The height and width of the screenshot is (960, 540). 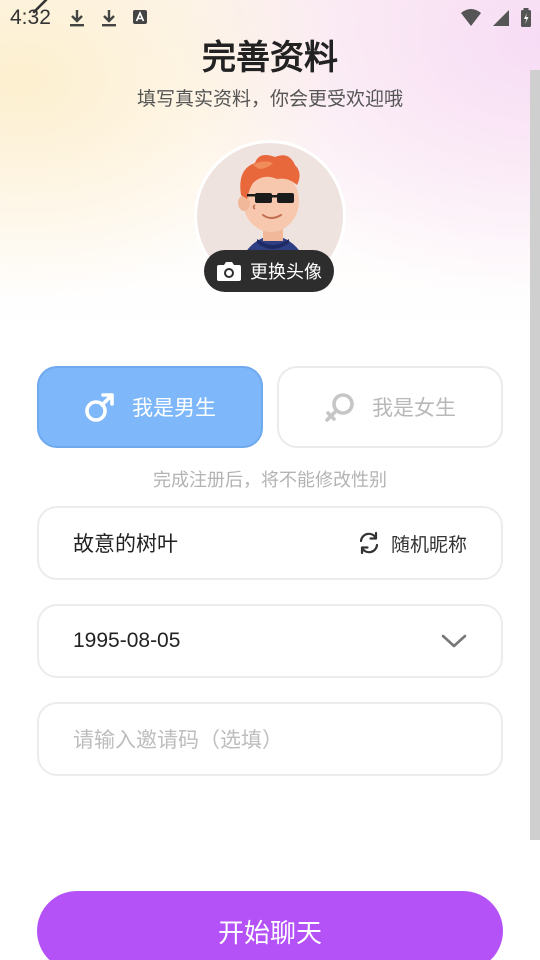 I want to click on status-bar: 4:32, so click(x=270, y=18).